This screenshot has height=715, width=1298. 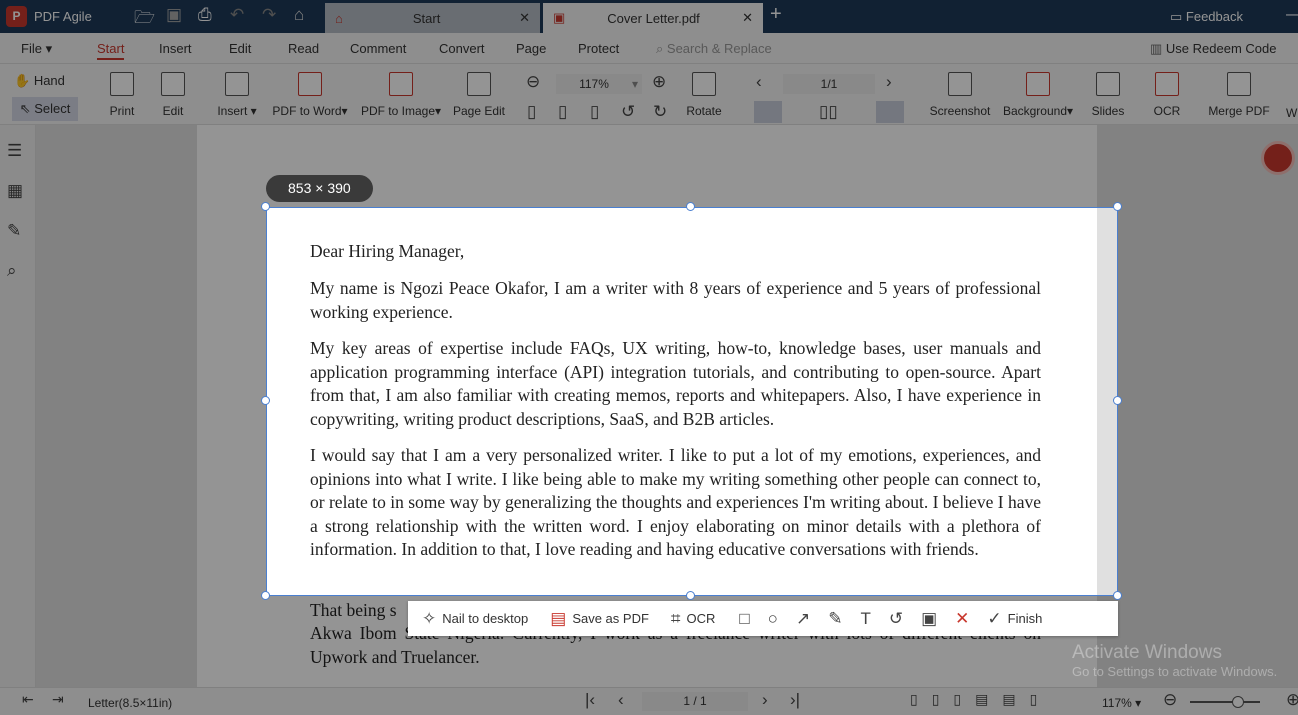 What do you see at coordinates (768, 112) in the screenshot?
I see `single-page-icon` at bounding box center [768, 112].